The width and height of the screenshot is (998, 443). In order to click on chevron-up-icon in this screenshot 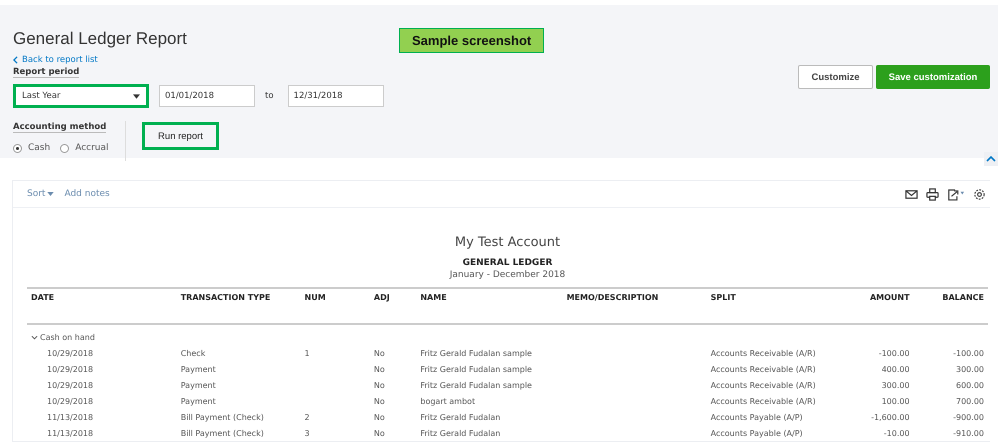, I will do `click(991, 159)`.